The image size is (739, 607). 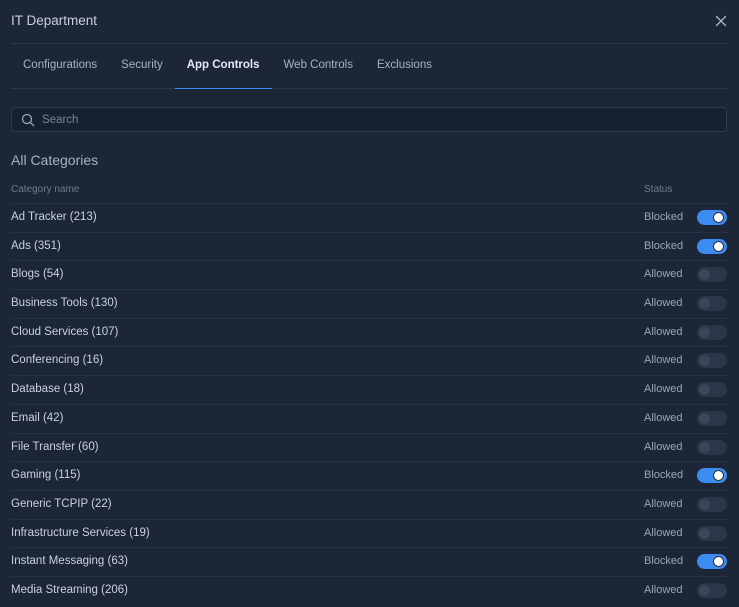 I want to click on category-row: Ads (351) Blocked, so click(x=369, y=246).